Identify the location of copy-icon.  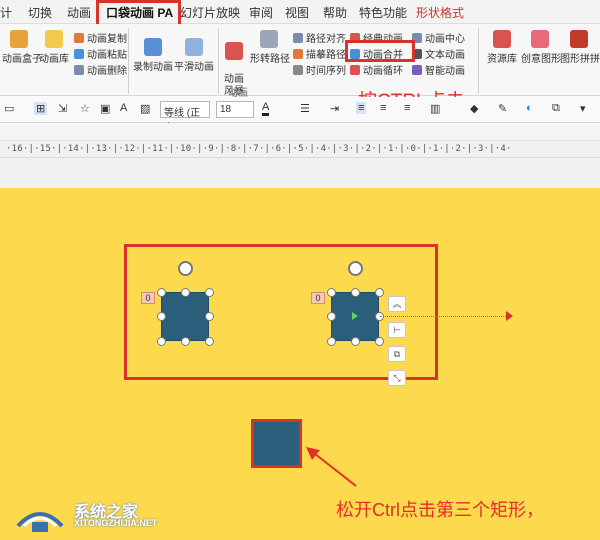
(79, 37).